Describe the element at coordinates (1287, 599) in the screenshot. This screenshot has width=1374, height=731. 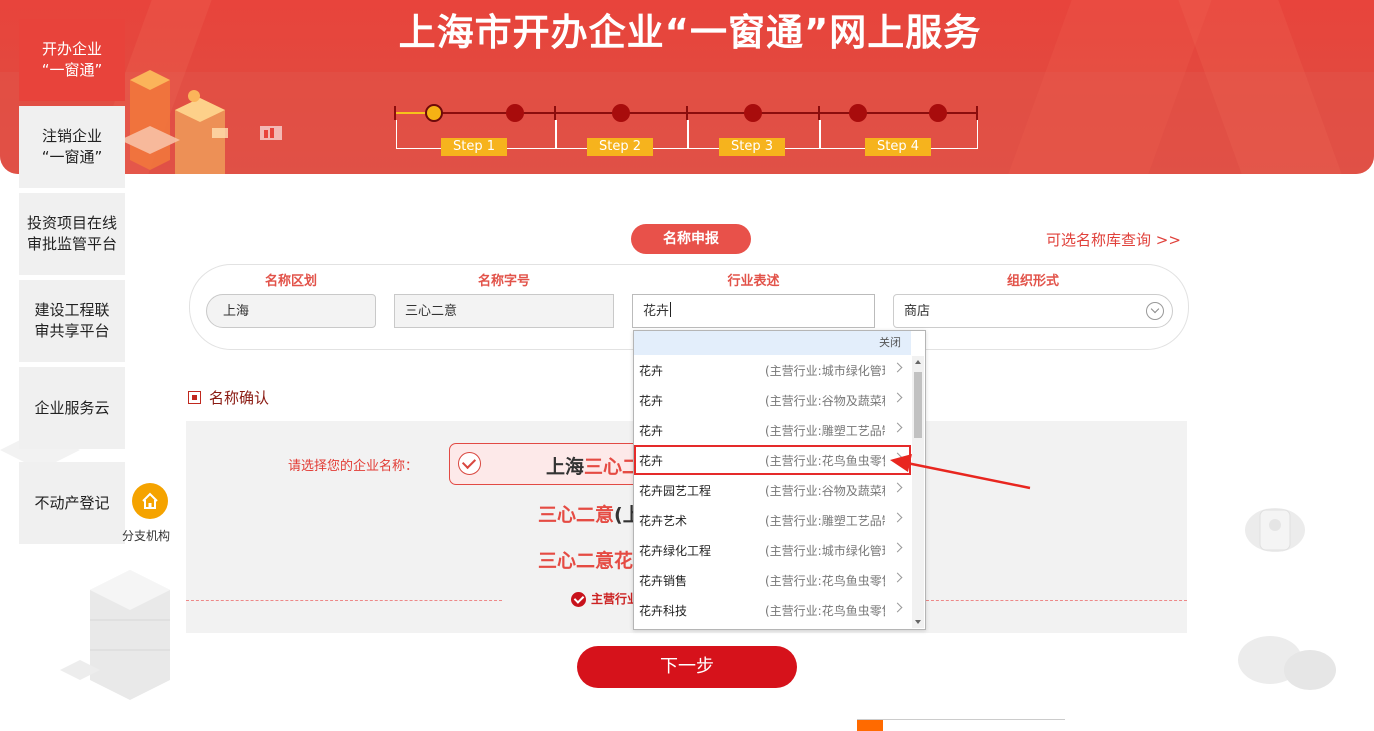
I see `robot-illustration-icon` at that location.